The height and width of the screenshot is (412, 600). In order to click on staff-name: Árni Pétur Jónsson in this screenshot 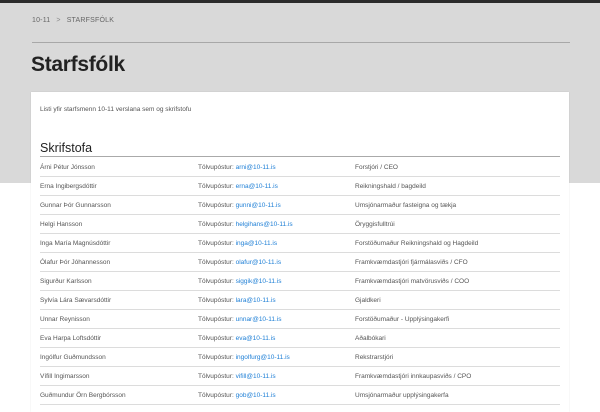, I will do `click(67, 167)`.